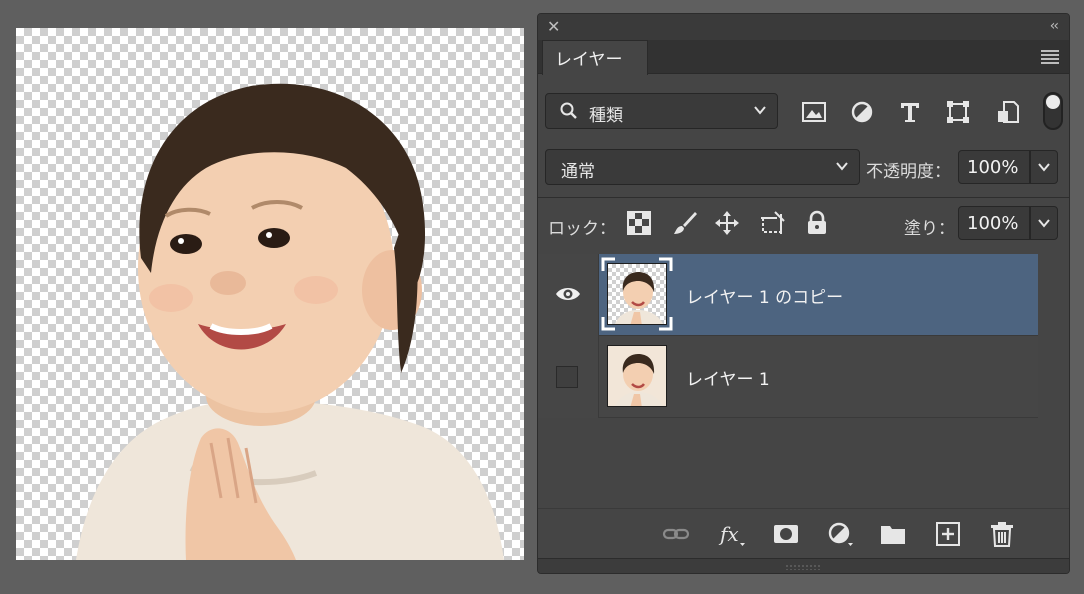 The height and width of the screenshot is (594, 1084). Describe the element at coordinates (803, 533) in the screenshot. I see `panel-bottom-toolbar: fx` at that location.